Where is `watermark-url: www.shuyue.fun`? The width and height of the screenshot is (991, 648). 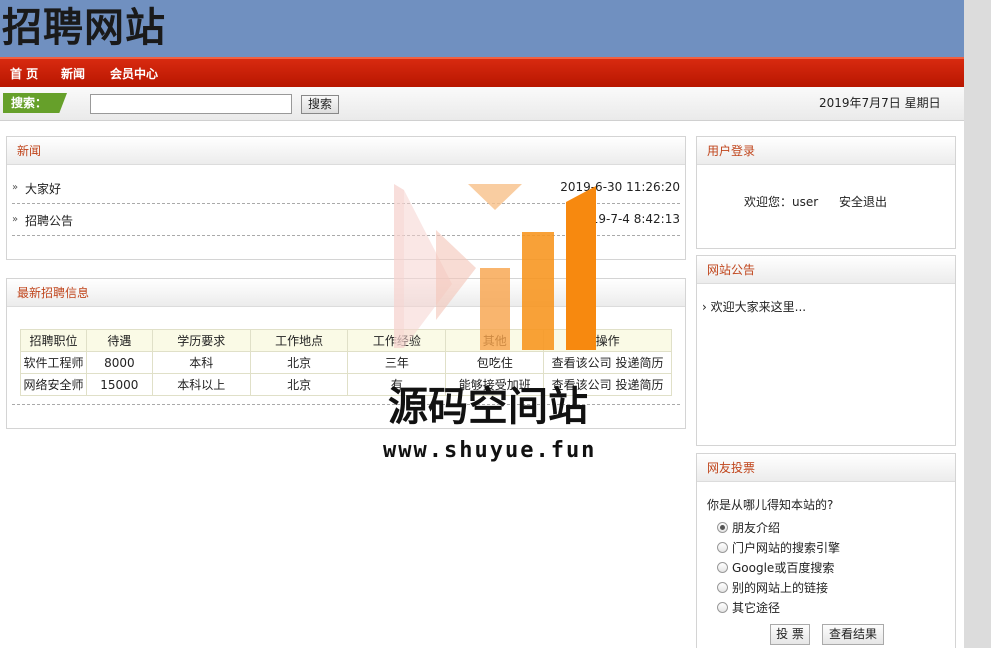
watermark-url: www.shuyue.fun is located at coordinates (490, 450).